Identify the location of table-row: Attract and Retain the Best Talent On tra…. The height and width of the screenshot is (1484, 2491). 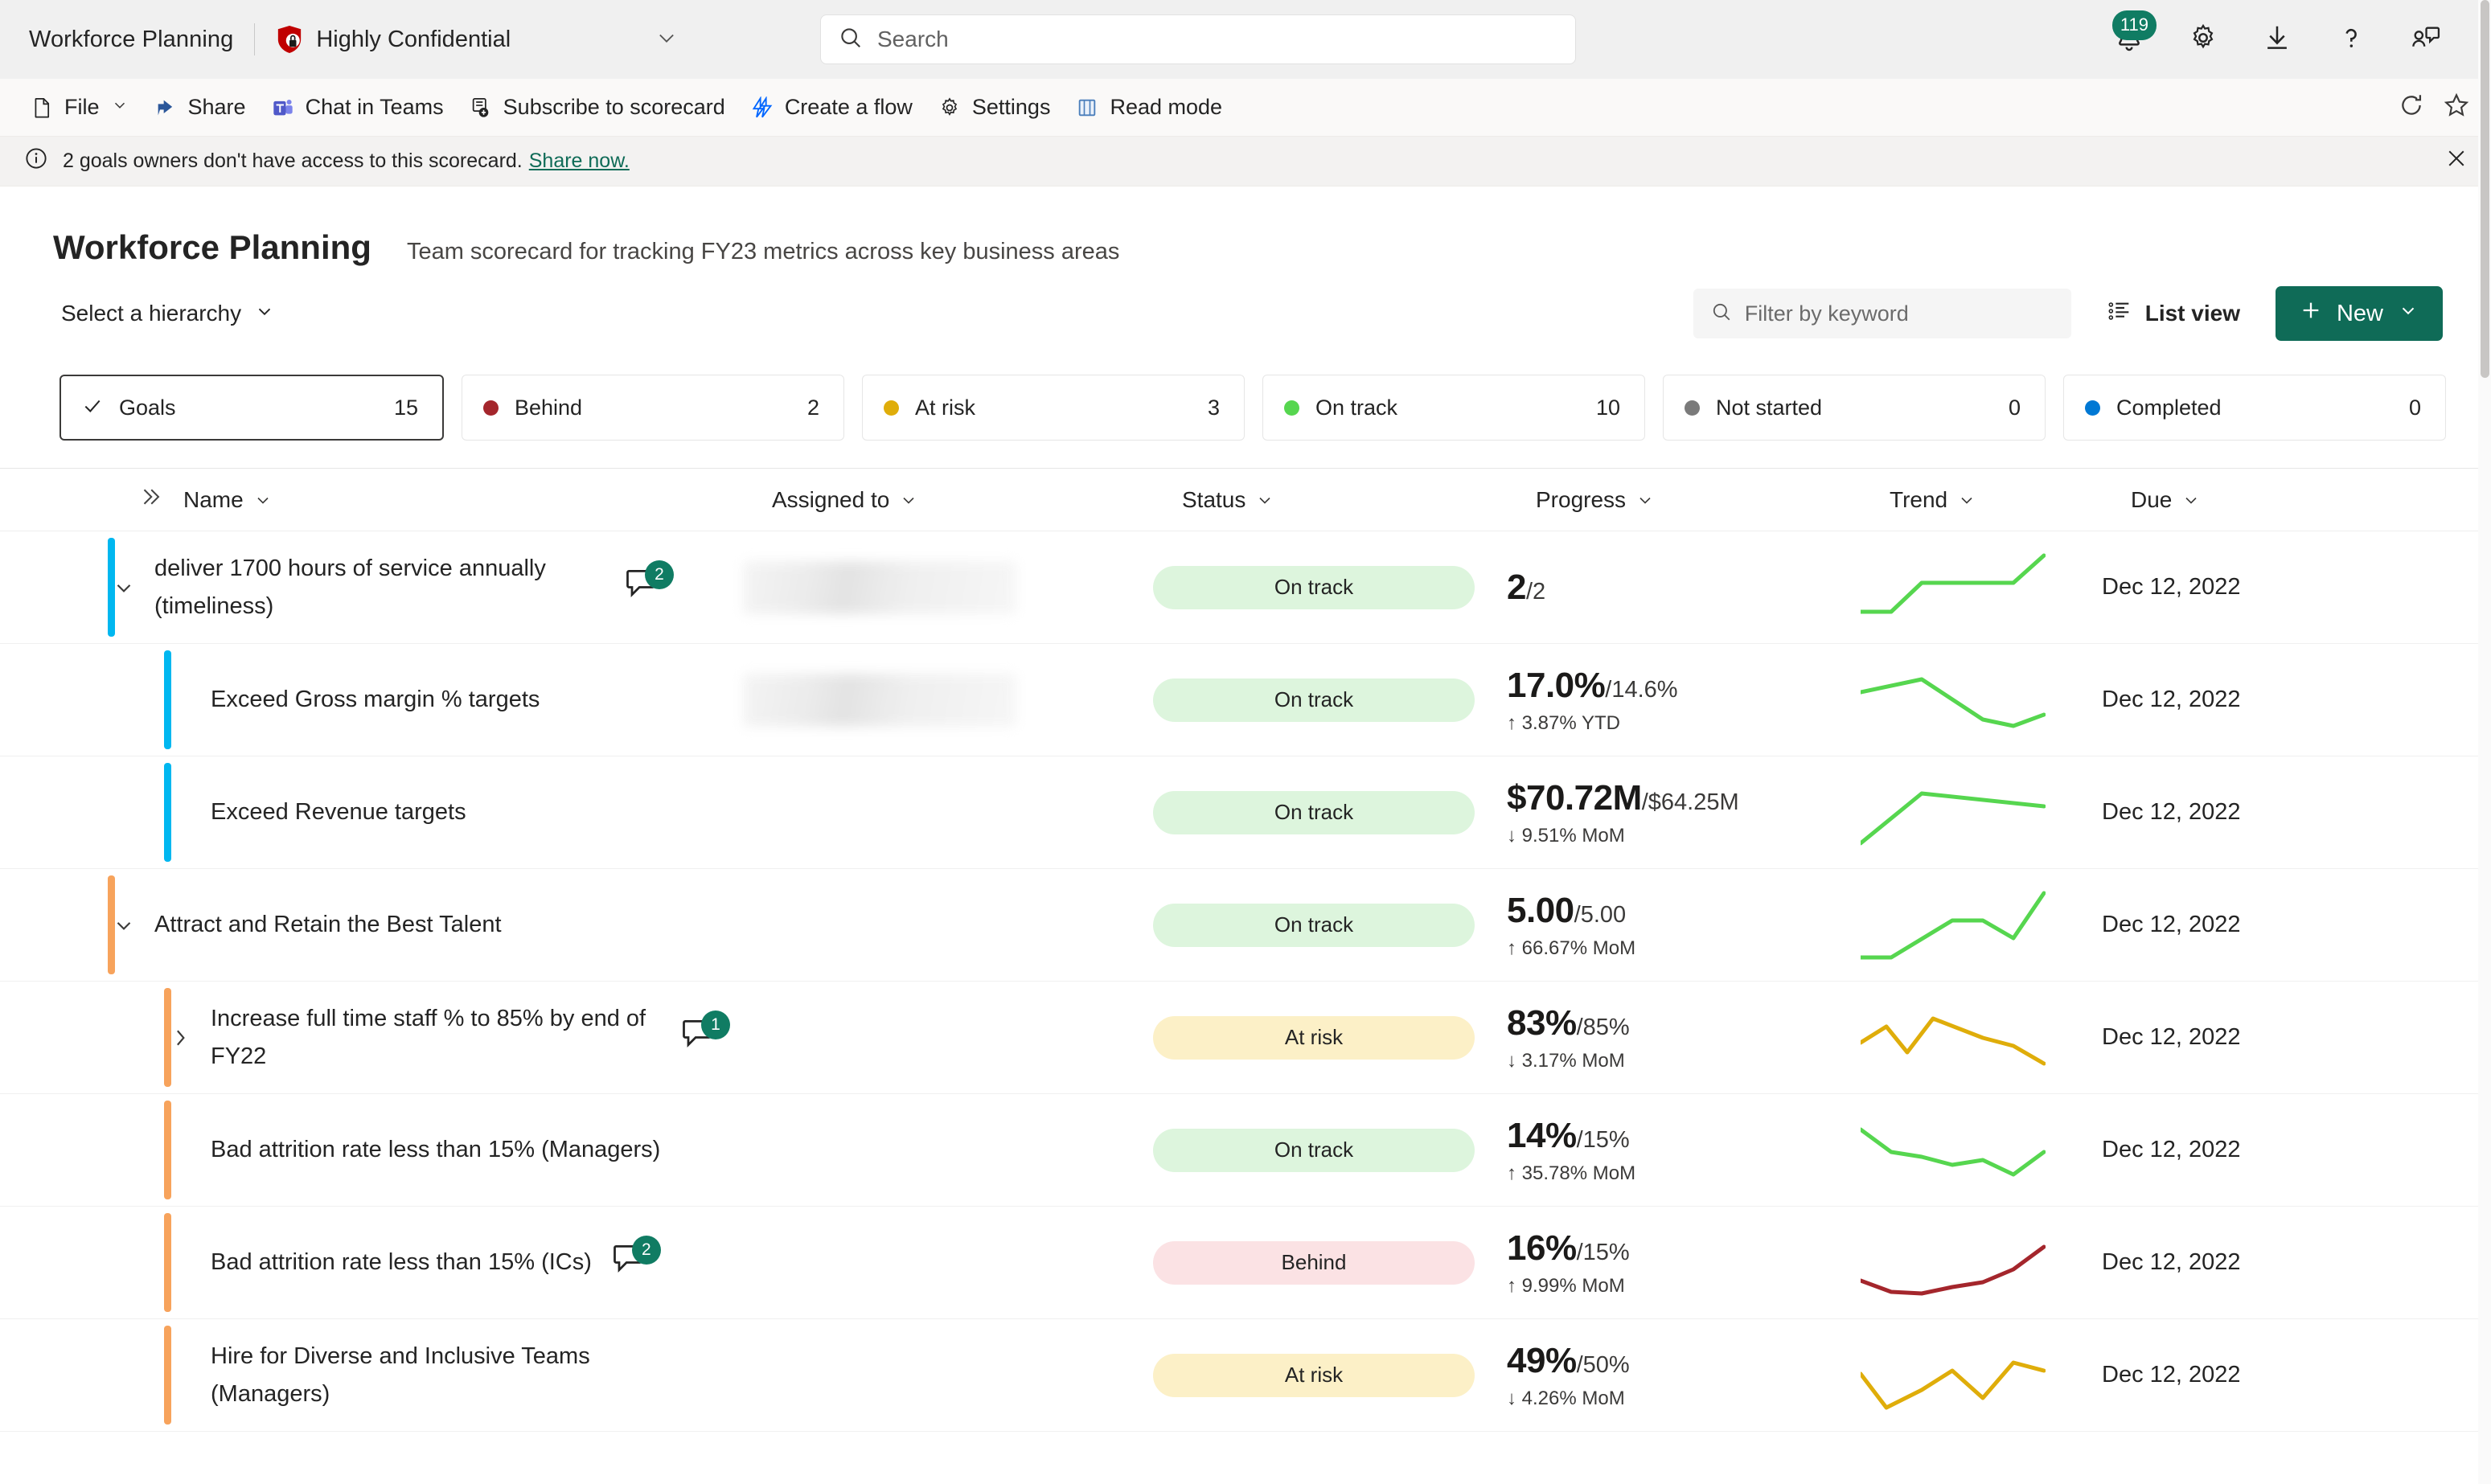
(1245, 926).